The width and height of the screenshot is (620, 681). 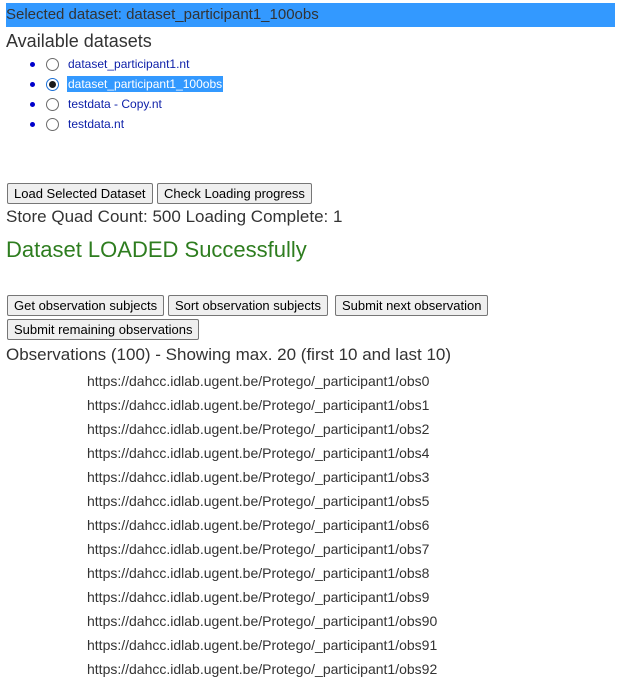 I want to click on dataset-item: testdata - Copy.nt, so click(x=126, y=104).